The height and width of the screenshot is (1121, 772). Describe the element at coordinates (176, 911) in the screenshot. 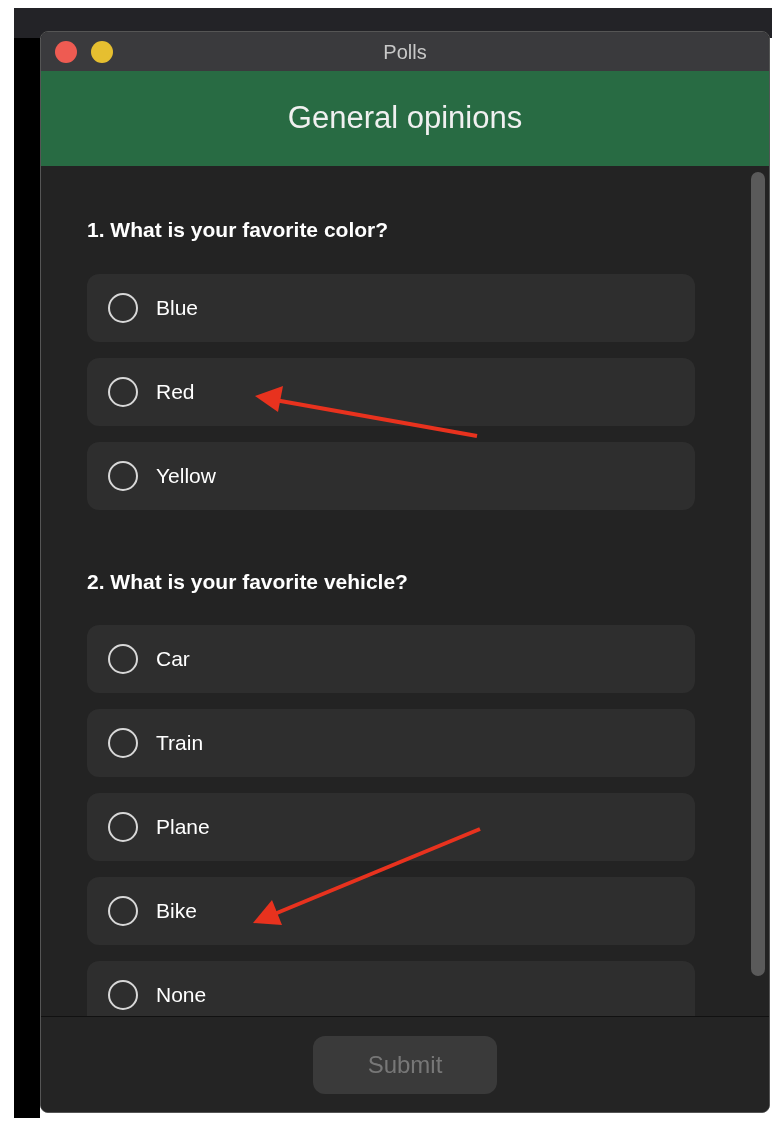

I see `option-label: Bike` at that location.